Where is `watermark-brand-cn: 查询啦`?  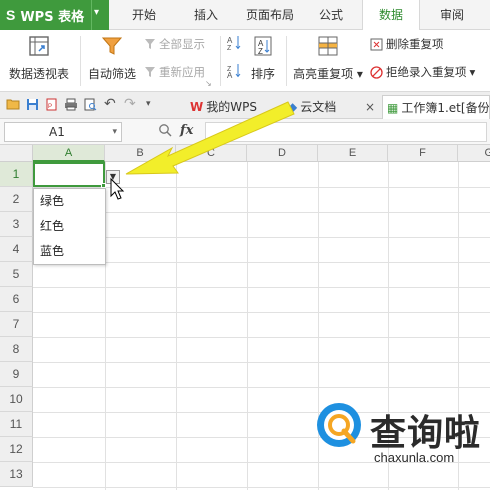 watermark-brand-cn: 查询啦 is located at coordinates (426, 433).